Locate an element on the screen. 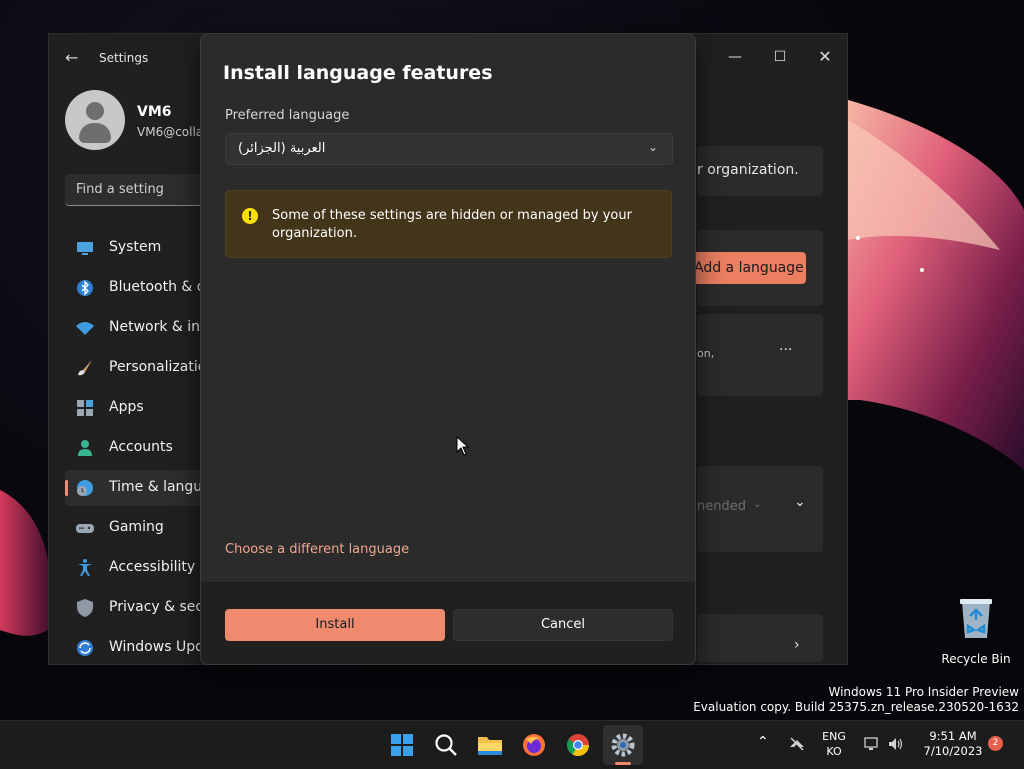 The image size is (1024, 769). app-title: Settings is located at coordinates (124, 58).